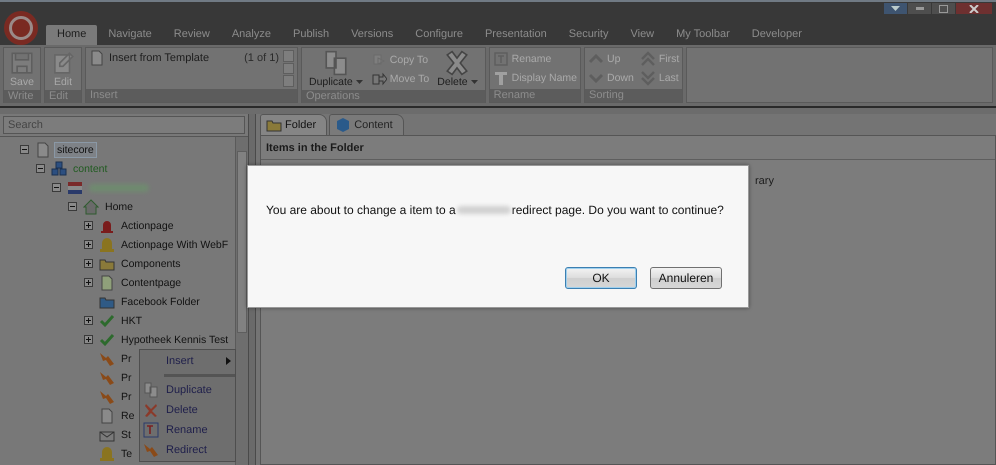 The height and width of the screenshot is (465, 996). What do you see at coordinates (191, 35) in the screenshot?
I see `ribbon-tab: Review` at bounding box center [191, 35].